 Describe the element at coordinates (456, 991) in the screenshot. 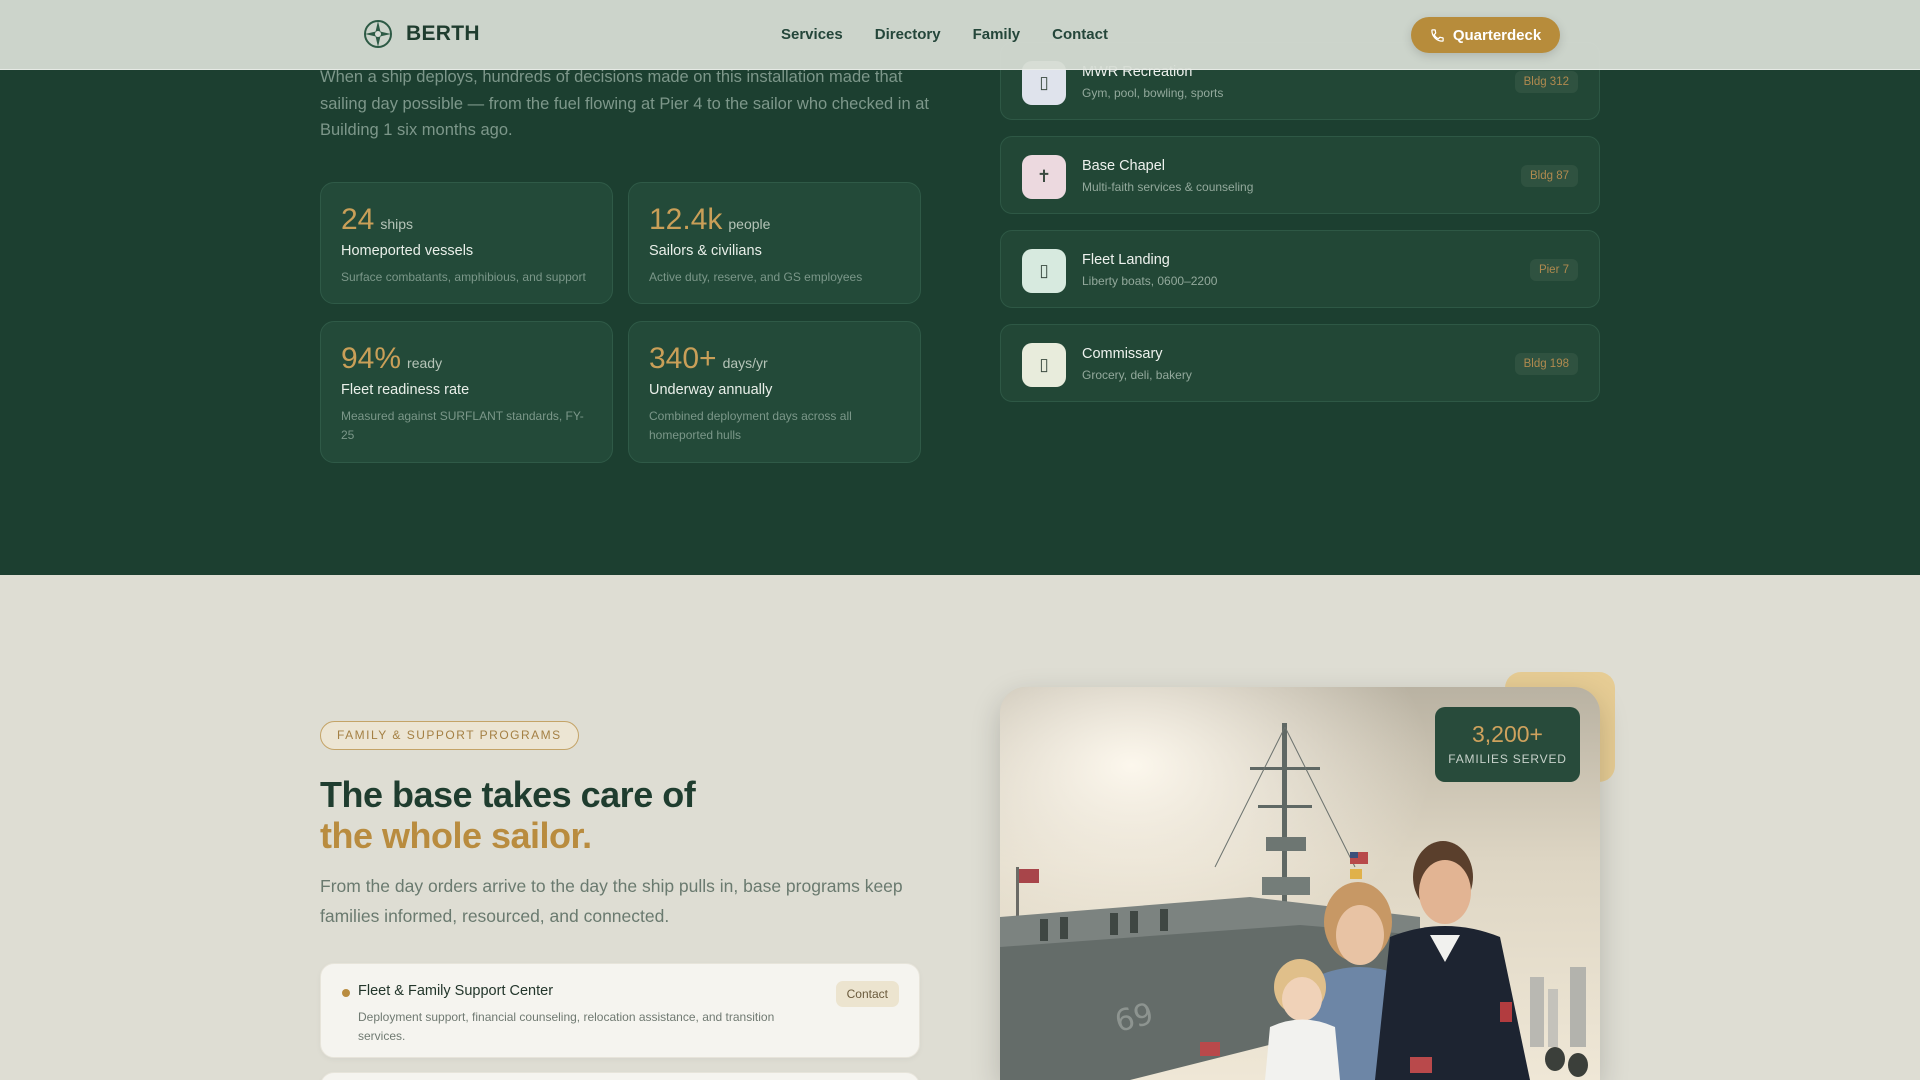

I see `program-name: Fleet & Family Support Center` at that location.